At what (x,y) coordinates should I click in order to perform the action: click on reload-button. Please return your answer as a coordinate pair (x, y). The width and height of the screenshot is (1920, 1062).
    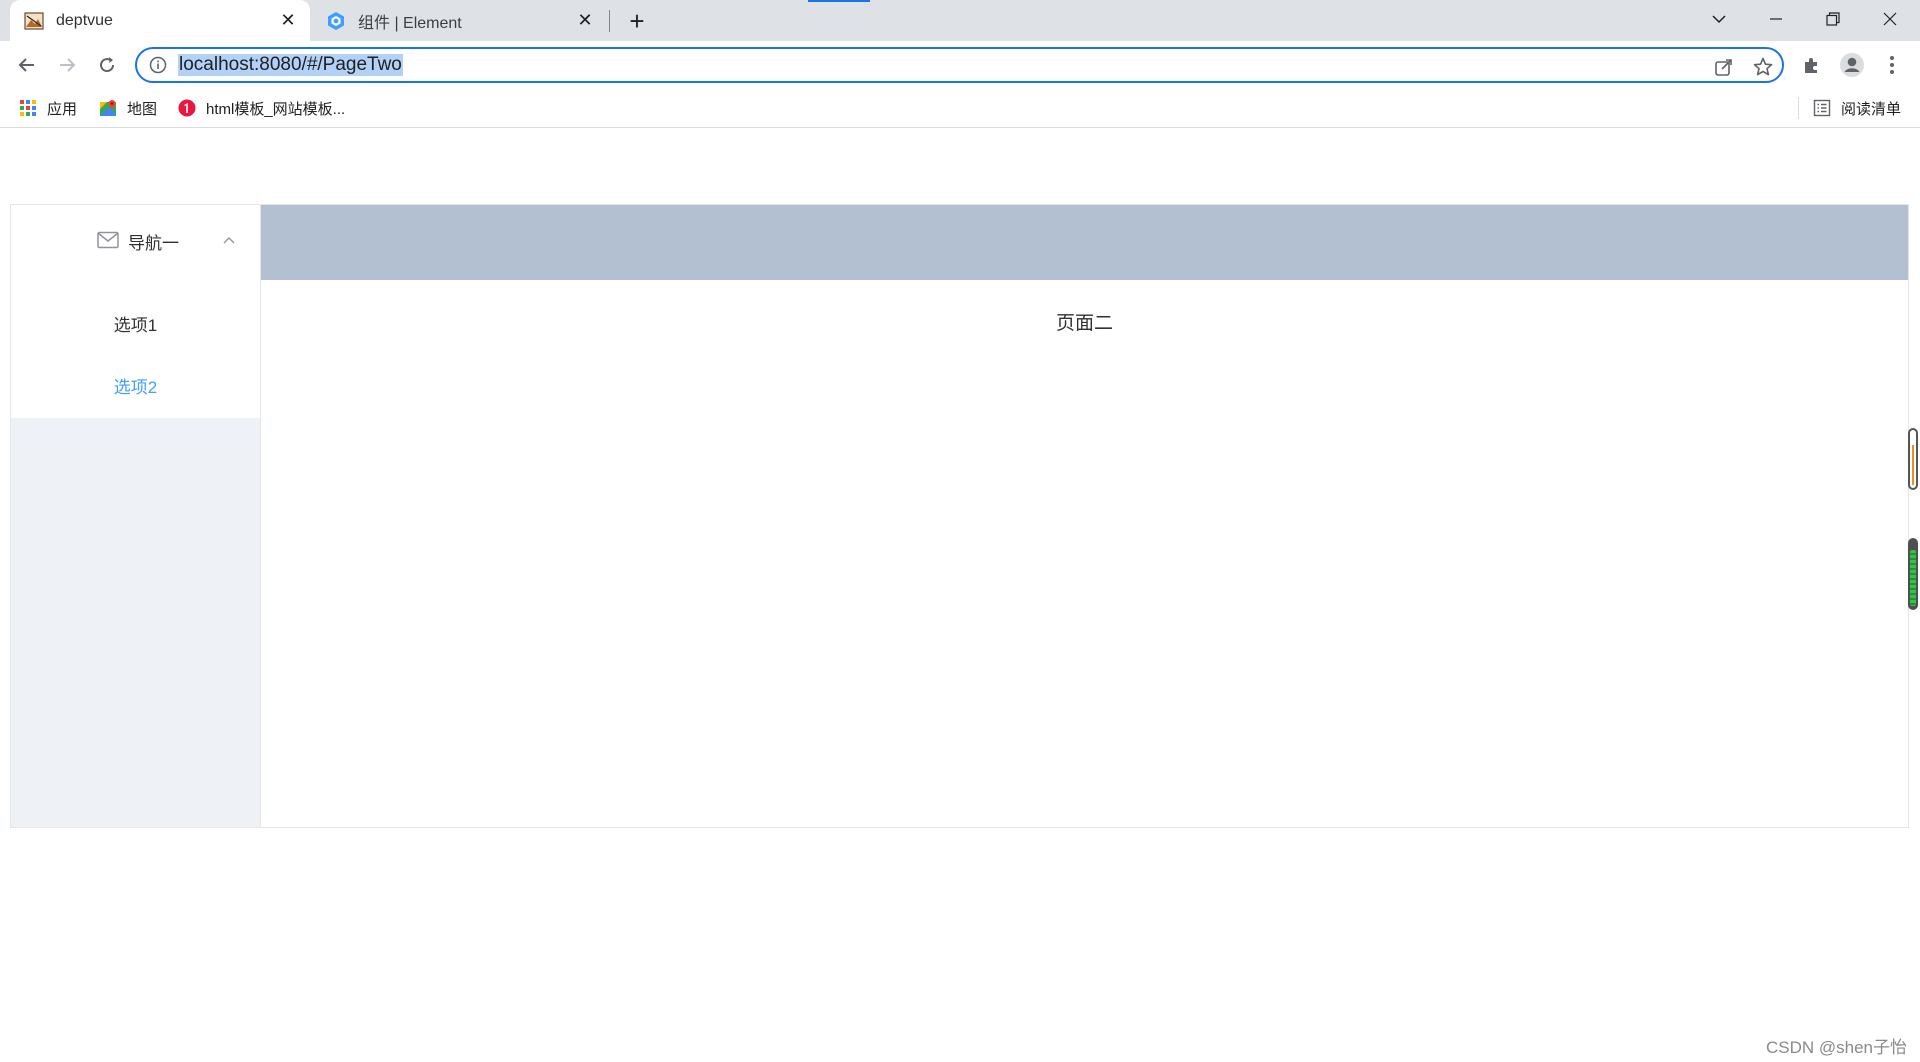
    Looking at the image, I should click on (107, 65).